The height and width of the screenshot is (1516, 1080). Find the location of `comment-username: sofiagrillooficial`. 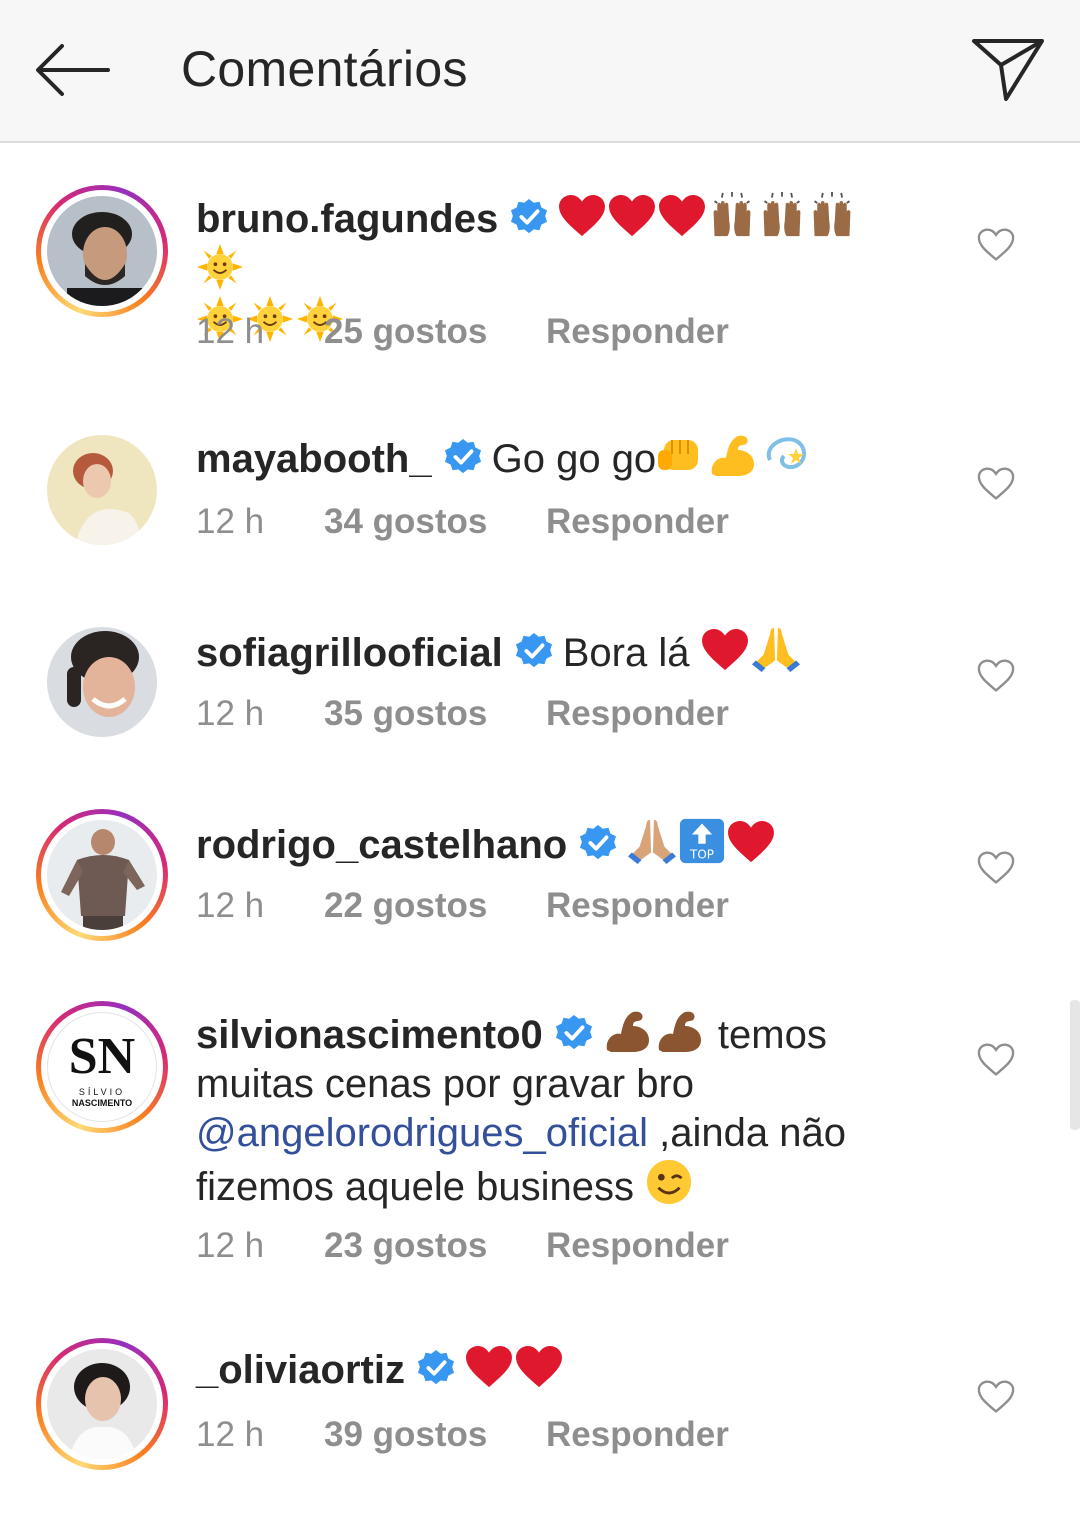

comment-username: sofiagrillooficial is located at coordinates (349, 653).